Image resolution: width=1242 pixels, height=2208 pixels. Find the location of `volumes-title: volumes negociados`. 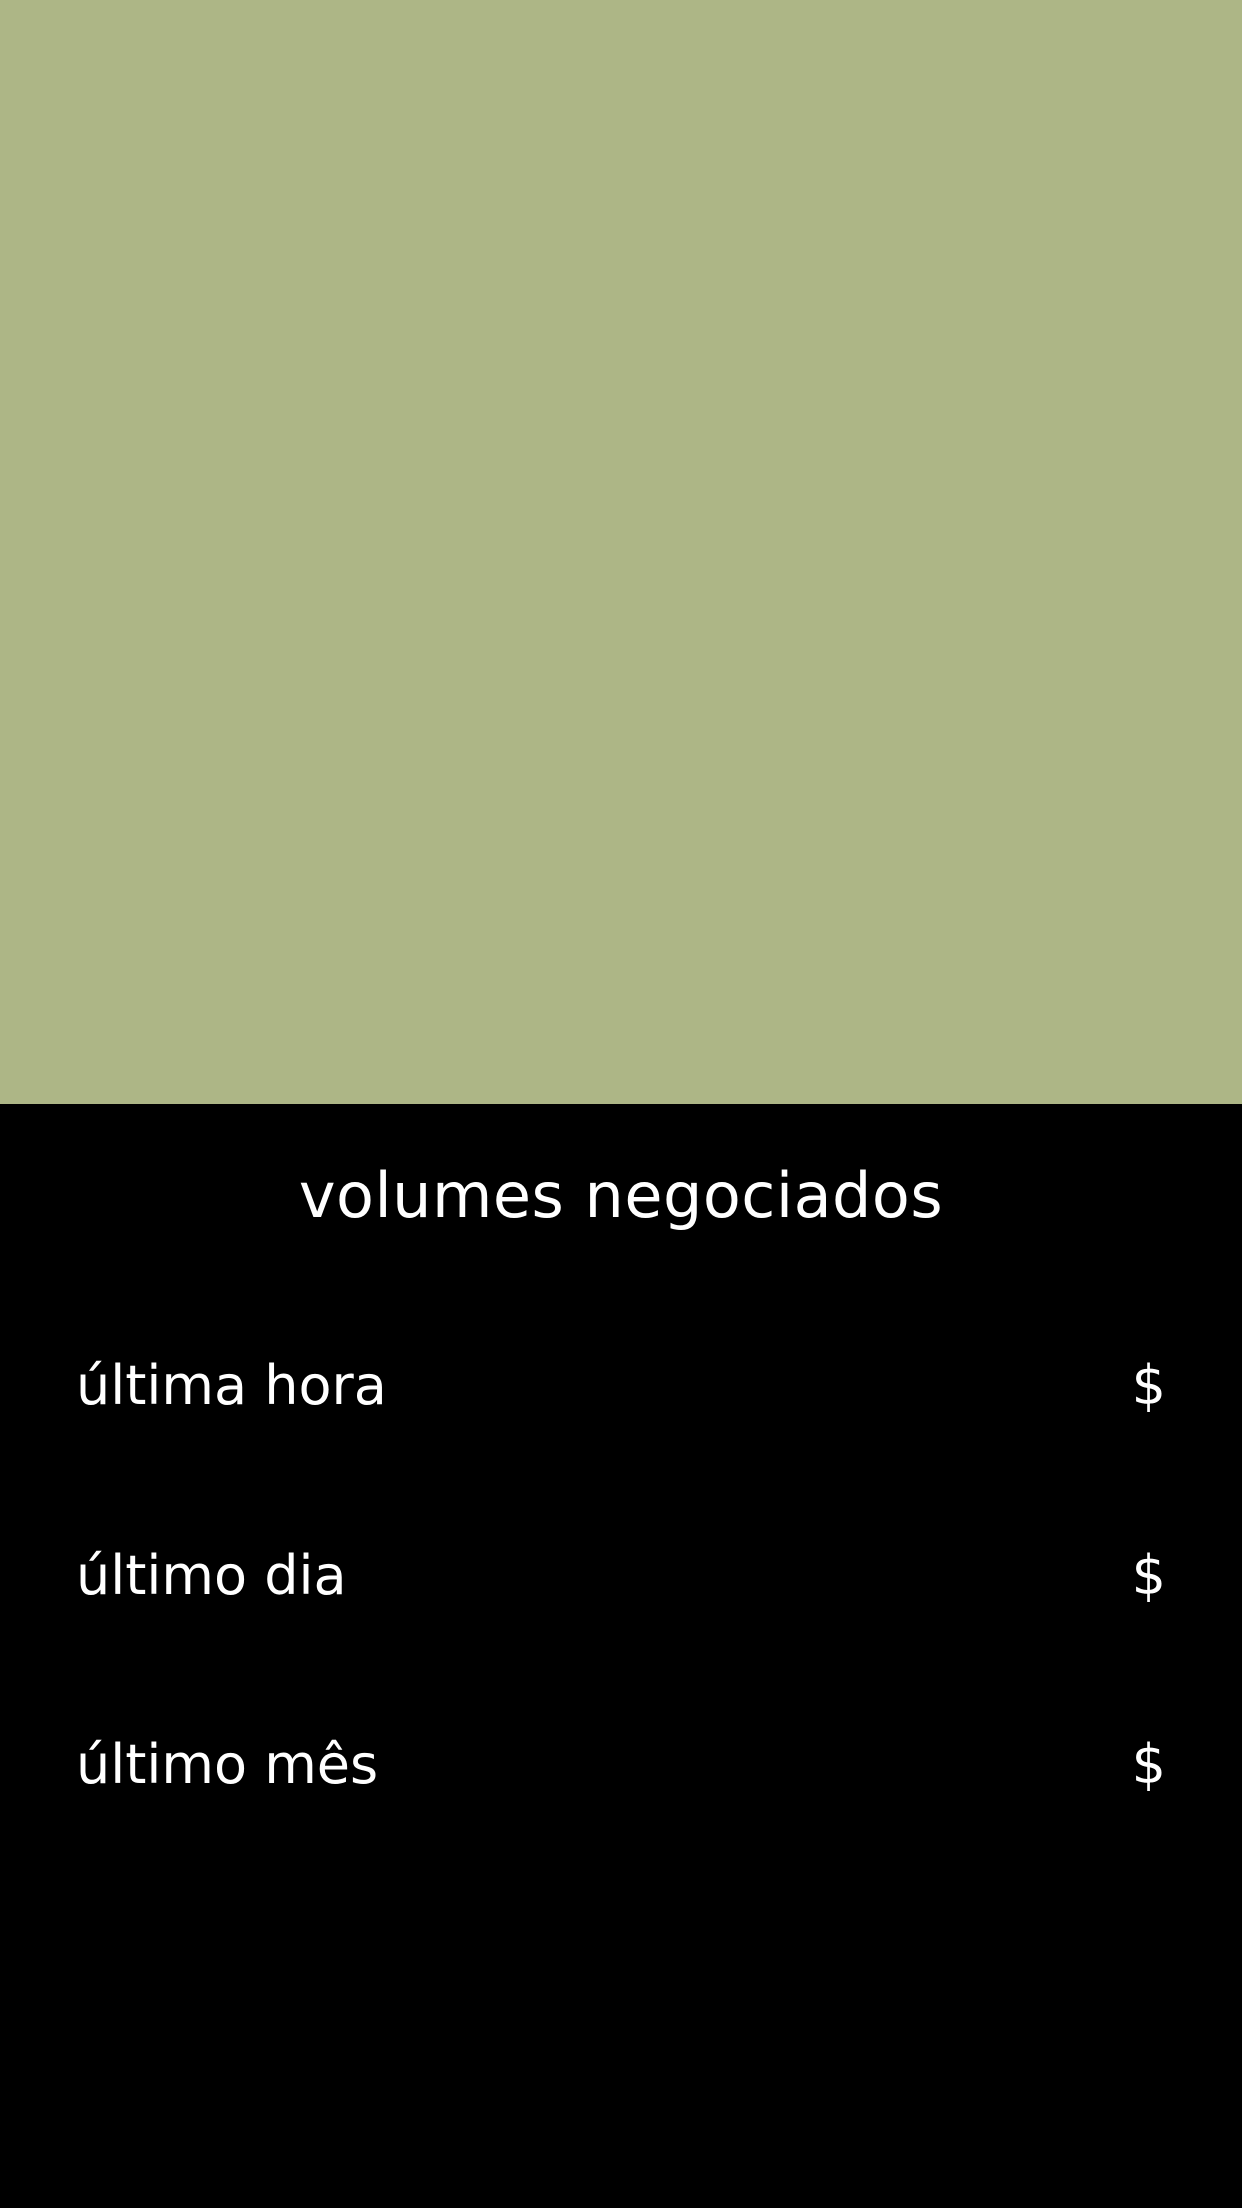

volumes-title: volumes negociados is located at coordinates (621, 1195).